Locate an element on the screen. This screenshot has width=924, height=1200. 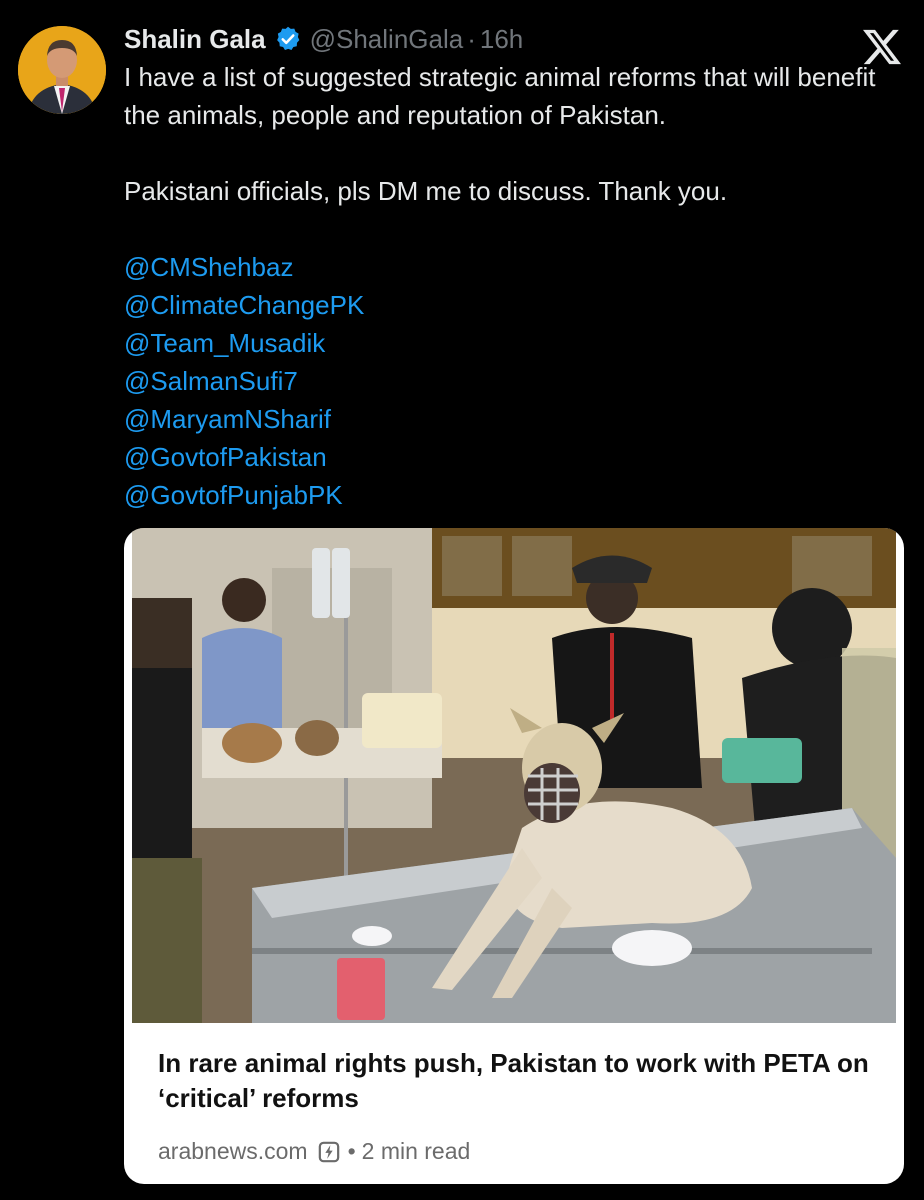
timestamp: 16h is located at coordinates (501, 39).